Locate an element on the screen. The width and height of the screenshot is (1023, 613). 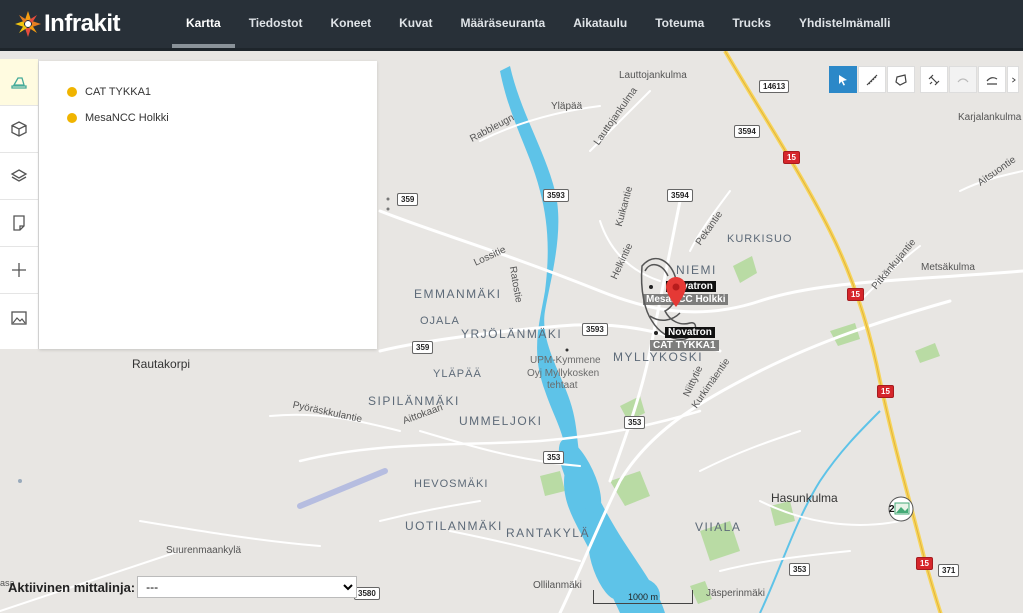
images-tool-button is located at coordinates (19, 317).